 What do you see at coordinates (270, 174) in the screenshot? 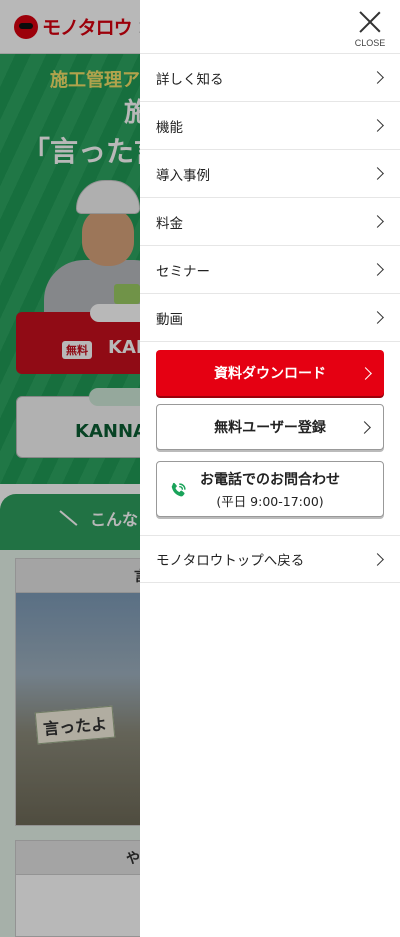
I see `menu-item-case-studies: 導入事例` at bounding box center [270, 174].